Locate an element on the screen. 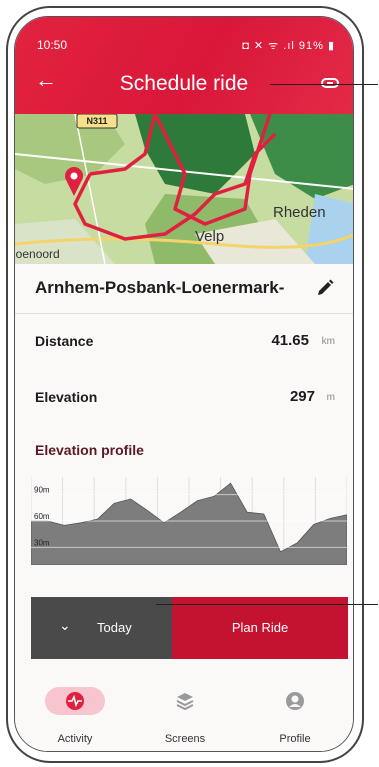 The width and height of the screenshot is (379, 767). bottom-navigation: Activity Screens Profile is located at coordinates (184, 714).